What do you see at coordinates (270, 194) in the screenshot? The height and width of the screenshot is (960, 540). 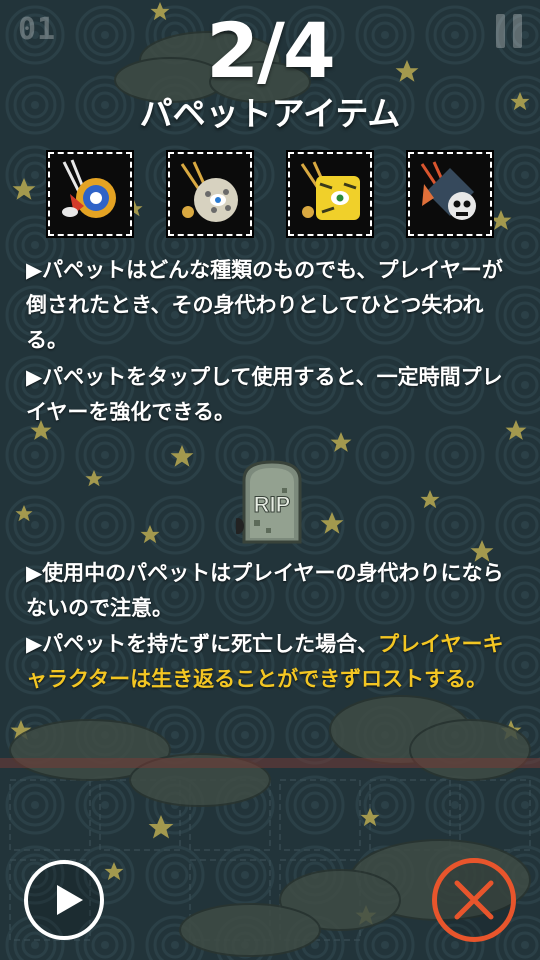 I see `puppet-item-row` at bounding box center [270, 194].